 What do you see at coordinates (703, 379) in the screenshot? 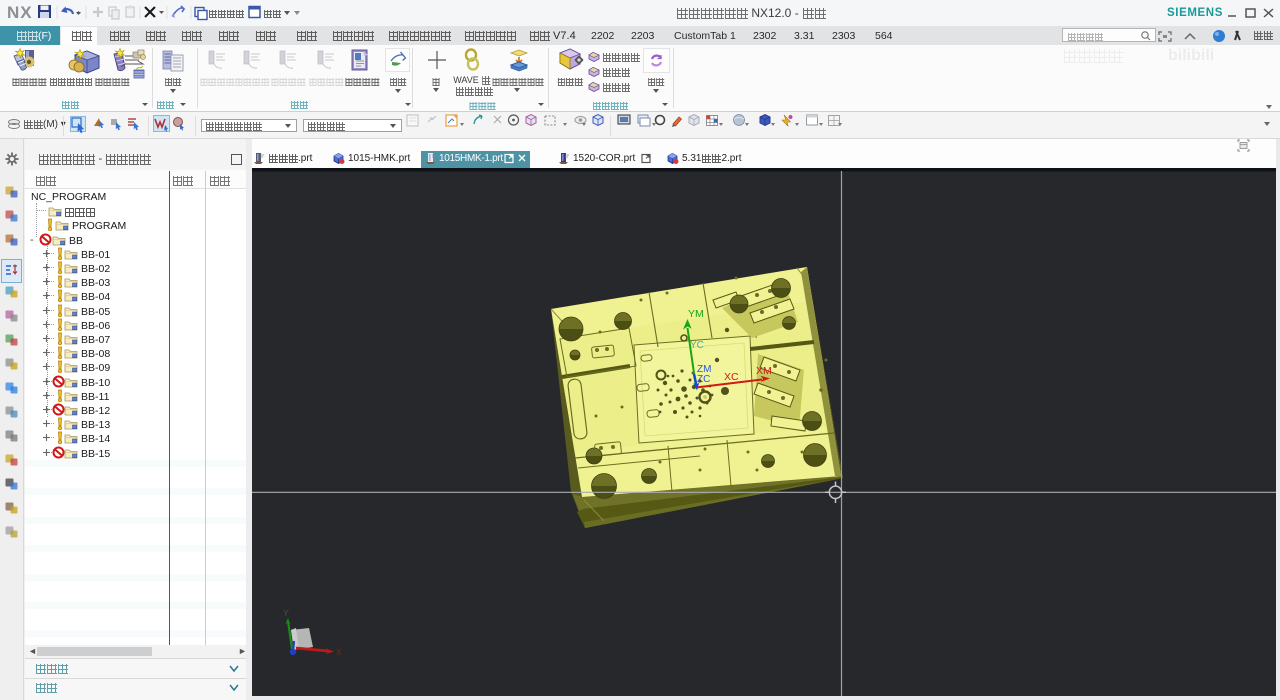
I see `svg-text: ZC` at bounding box center [703, 379].